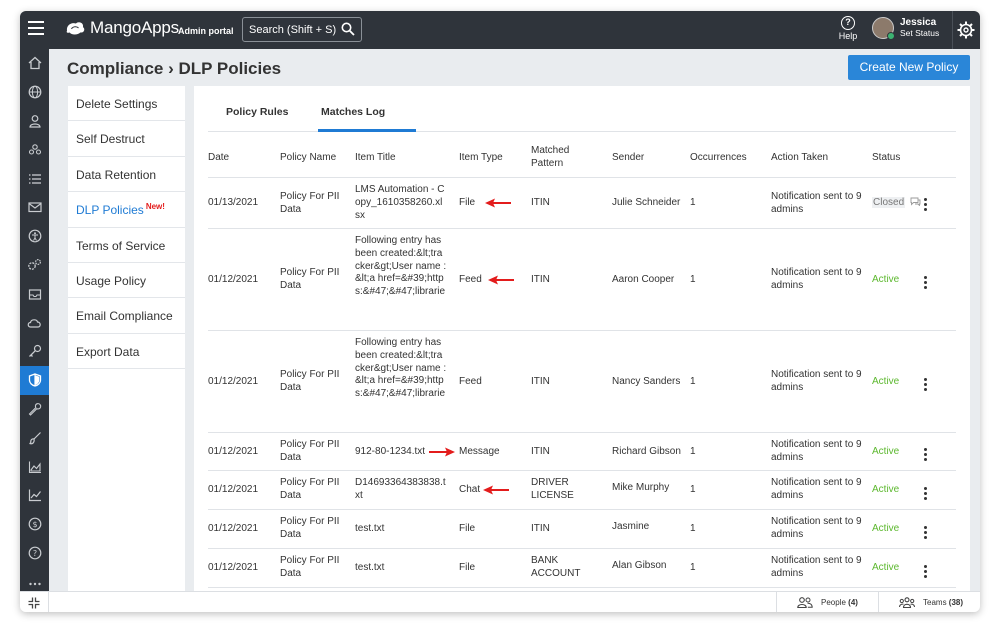 Image resolution: width=1000 pixels, height=640 pixels. I want to click on rail-chart-area, so click(34, 466).